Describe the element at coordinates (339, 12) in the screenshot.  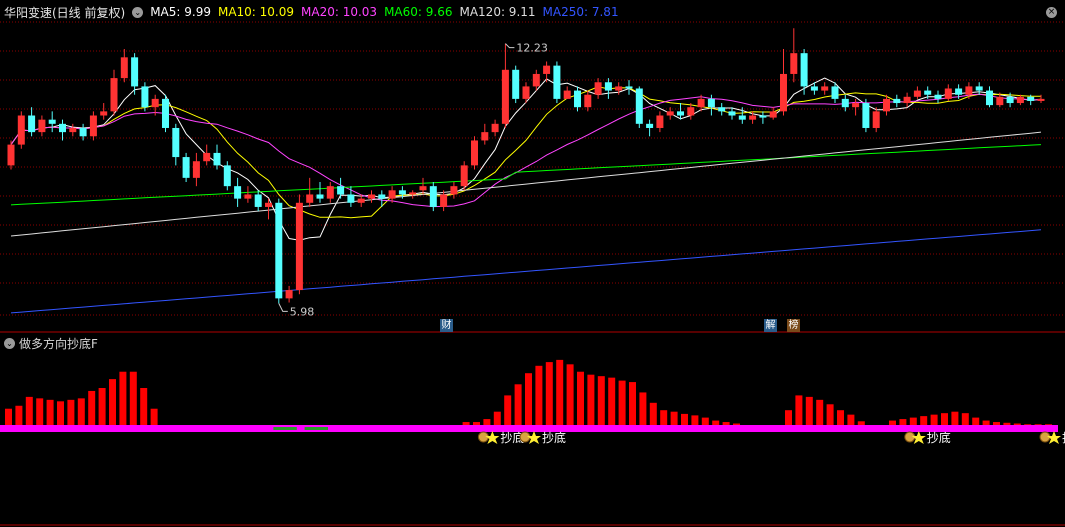
I see `ma-legend-item: MA20: 10.03` at that location.